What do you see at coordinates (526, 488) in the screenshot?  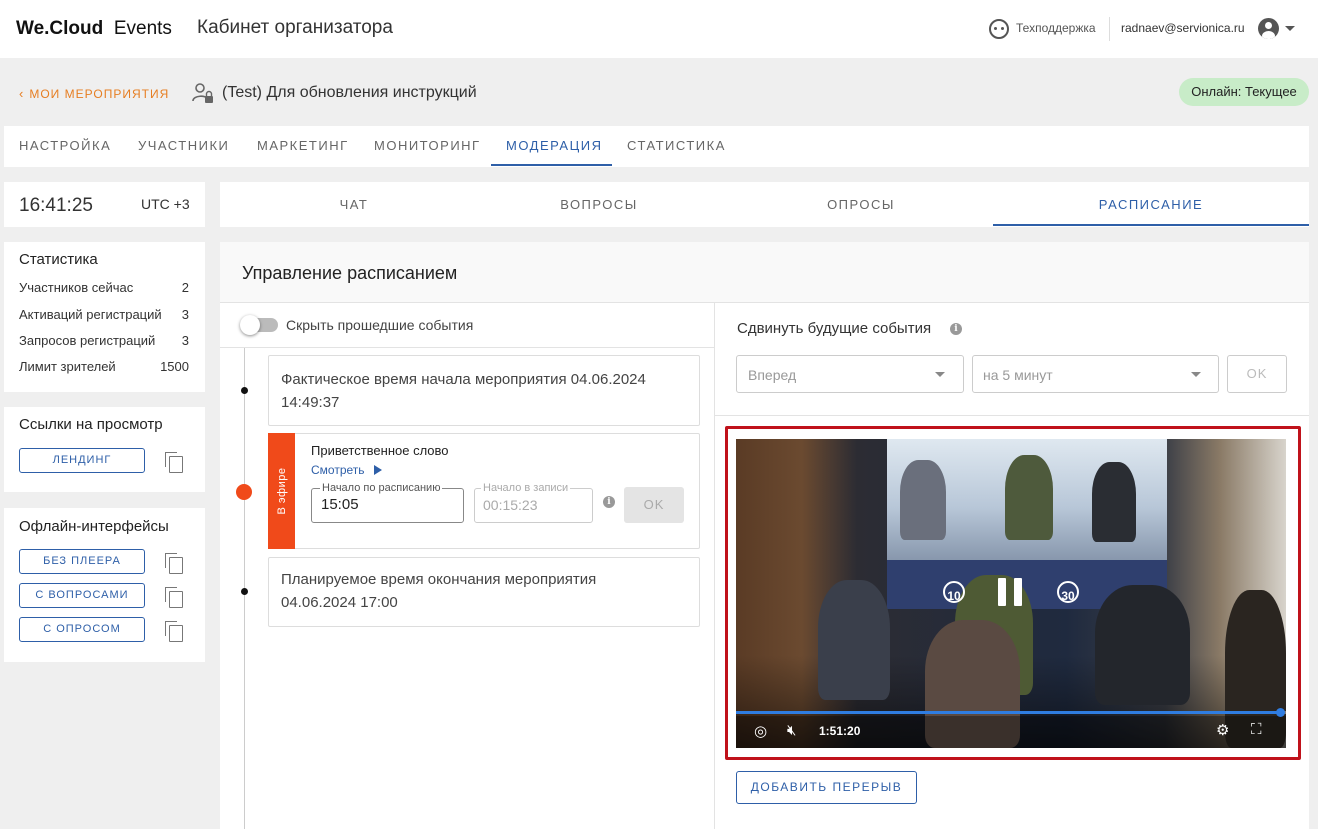 I see `recorded-start-label: Начало в записи` at bounding box center [526, 488].